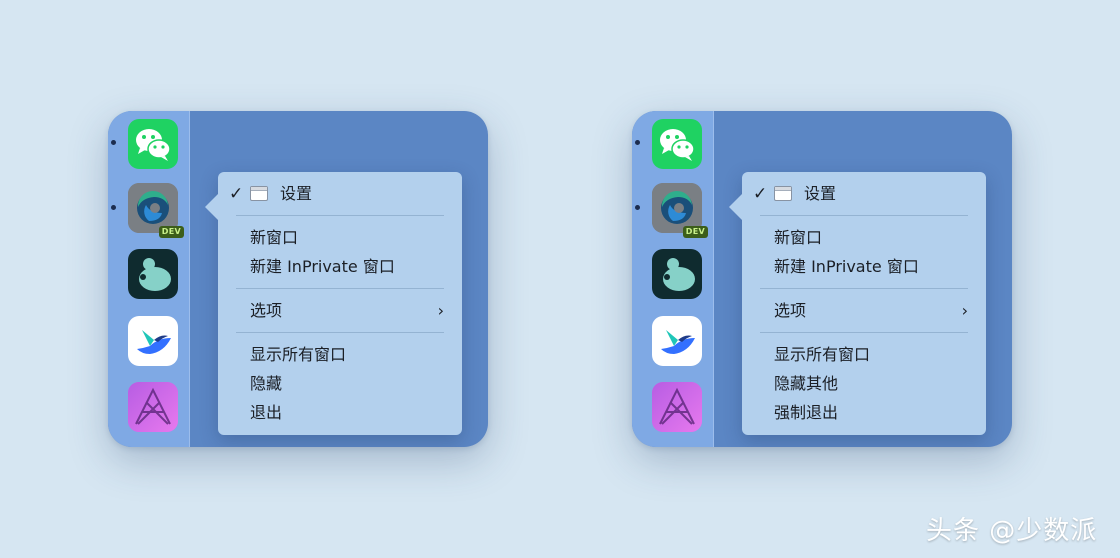  I want to click on menu-item-hide-others: 隐藏其他, so click(871, 384).